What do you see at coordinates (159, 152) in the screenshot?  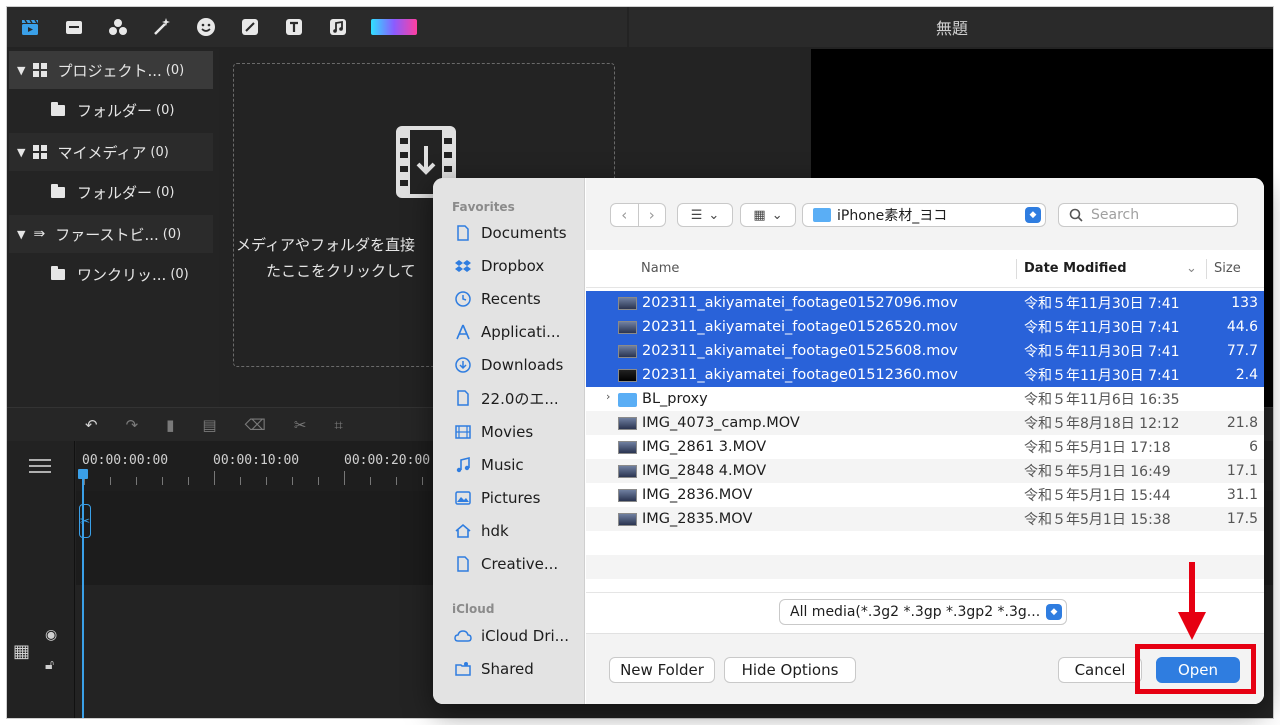 I see `library-item-count: (0)` at bounding box center [159, 152].